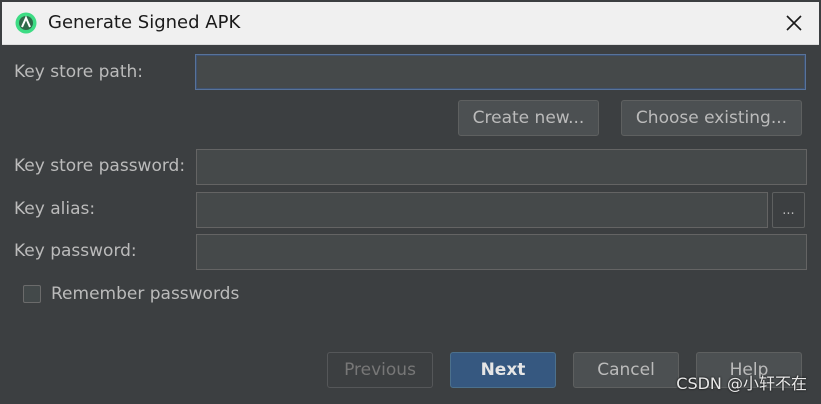 The height and width of the screenshot is (404, 821). Describe the element at coordinates (501, 167) in the screenshot. I see `key-store-password-field` at that location.